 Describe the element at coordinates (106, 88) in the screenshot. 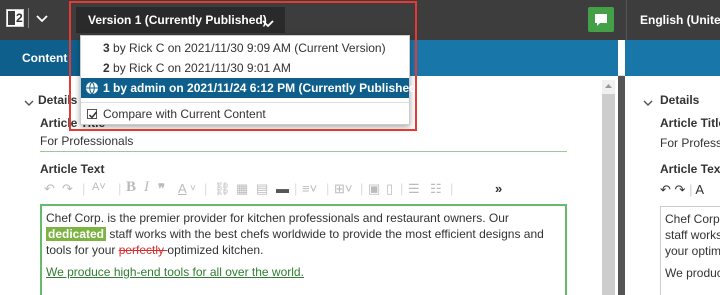

I see `version-number: 1` at that location.